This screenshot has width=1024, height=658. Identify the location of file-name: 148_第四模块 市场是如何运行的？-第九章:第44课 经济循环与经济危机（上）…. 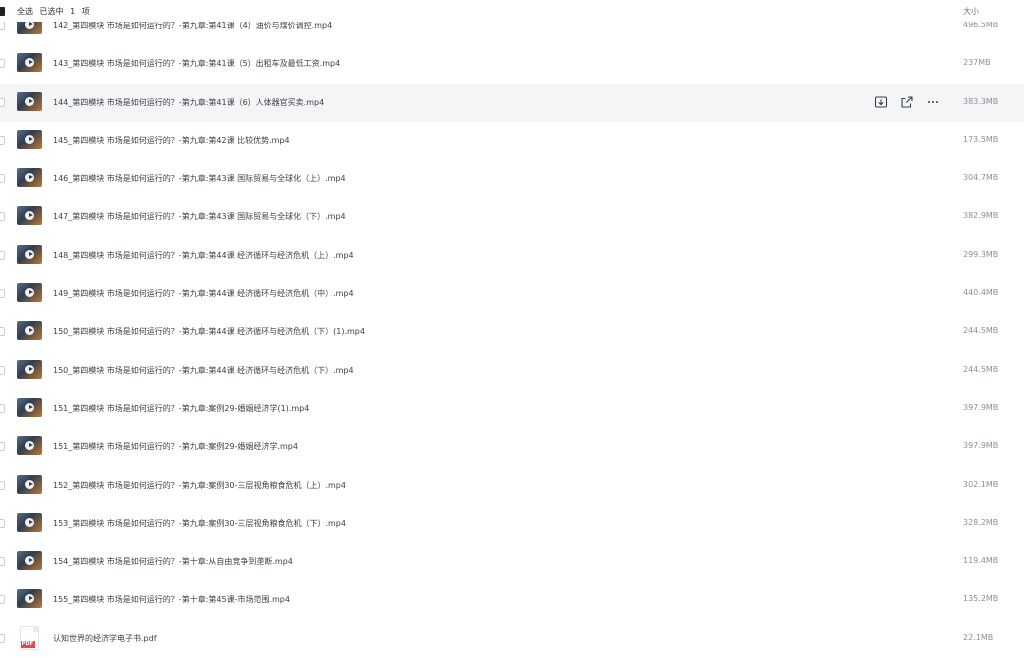
(203, 255).